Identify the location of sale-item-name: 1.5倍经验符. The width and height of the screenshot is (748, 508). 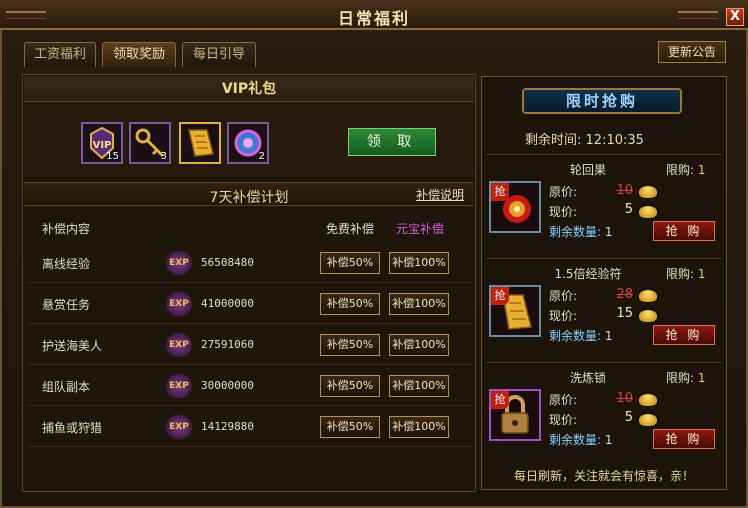
(588, 274).